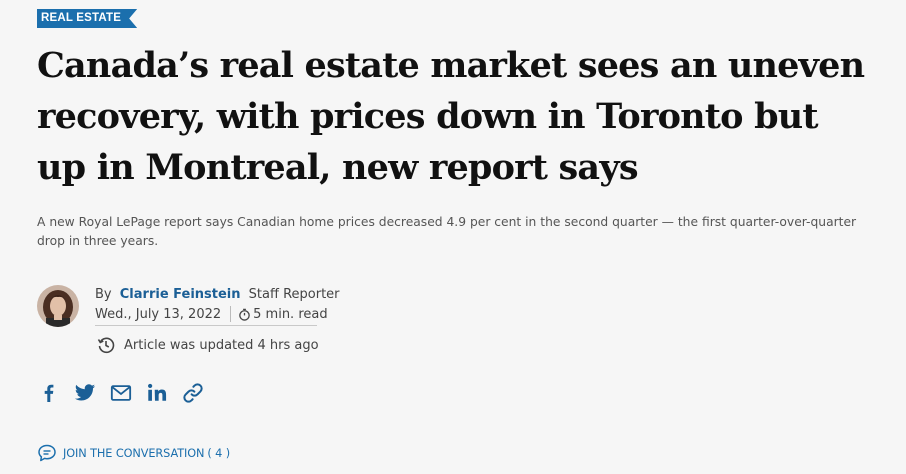 Image resolution: width=906 pixels, height=474 pixels. I want to click on linkedin-icon, so click(157, 392).